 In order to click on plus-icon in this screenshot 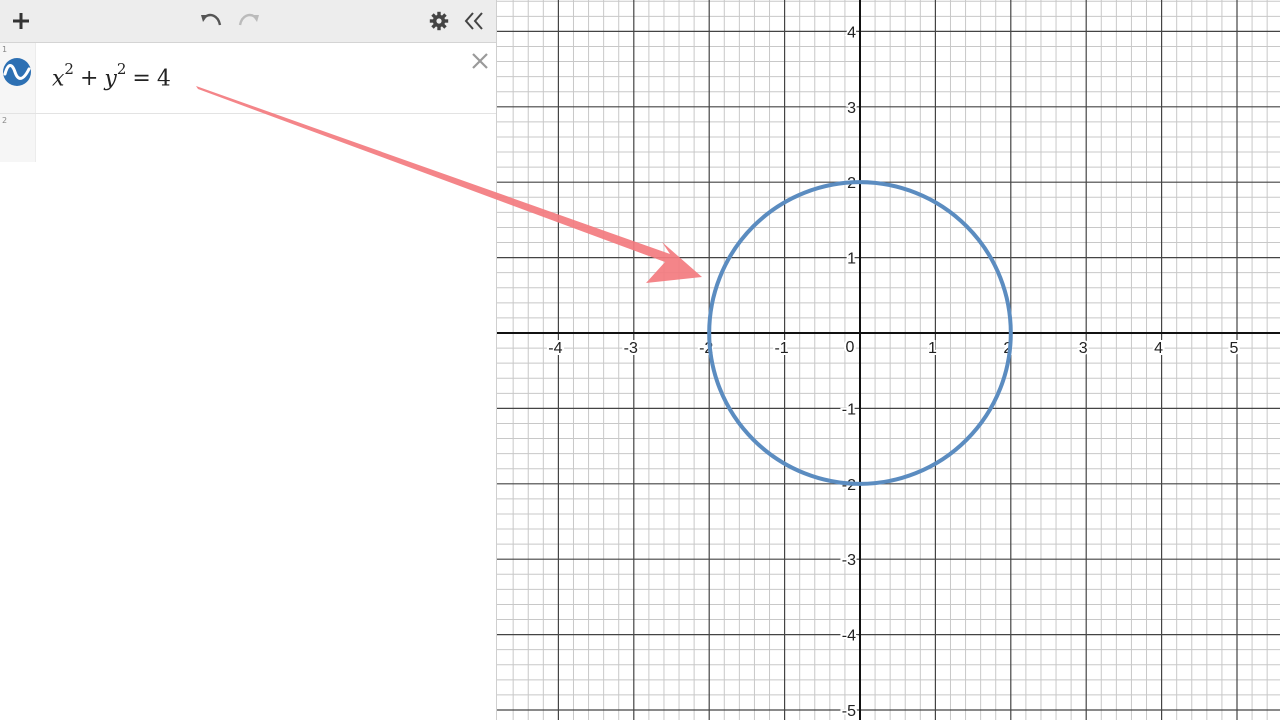, I will do `click(21, 21)`.